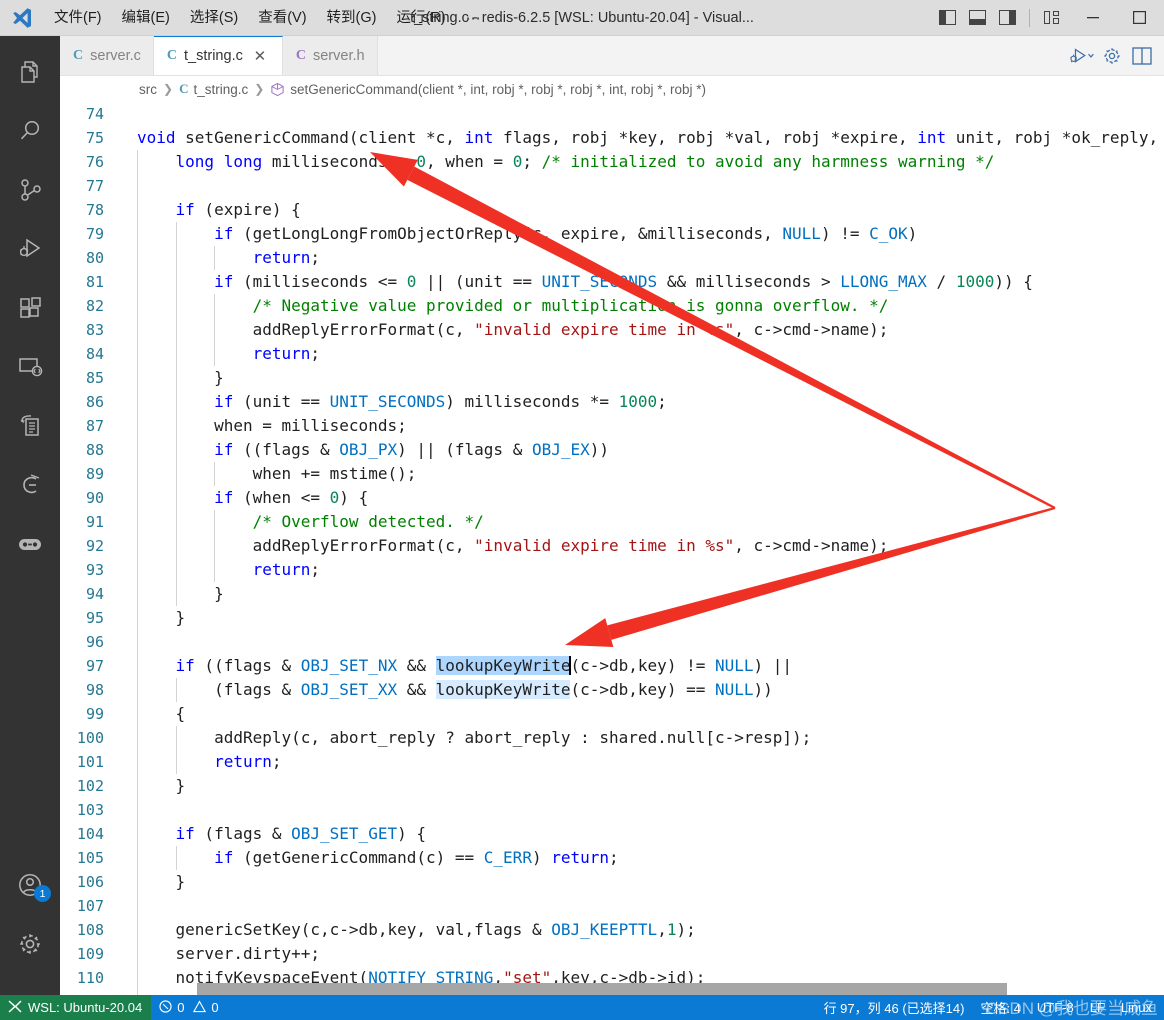 This screenshot has width=1164, height=1020. What do you see at coordinates (352, 18) in the screenshot?
I see `menu-go: 转到(G)` at bounding box center [352, 18].